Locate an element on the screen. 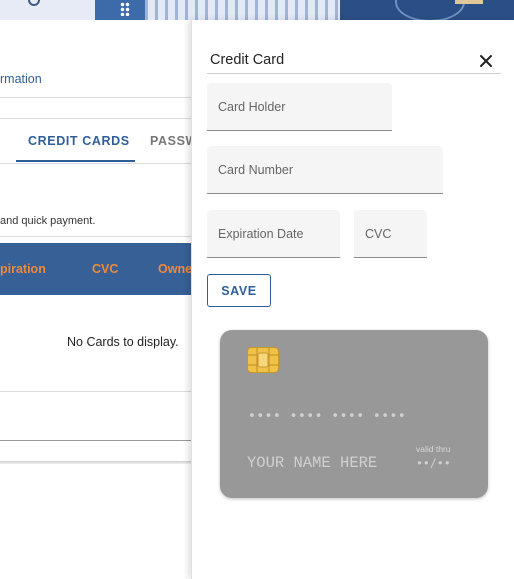  section-shadow is located at coordinates (96, 462).